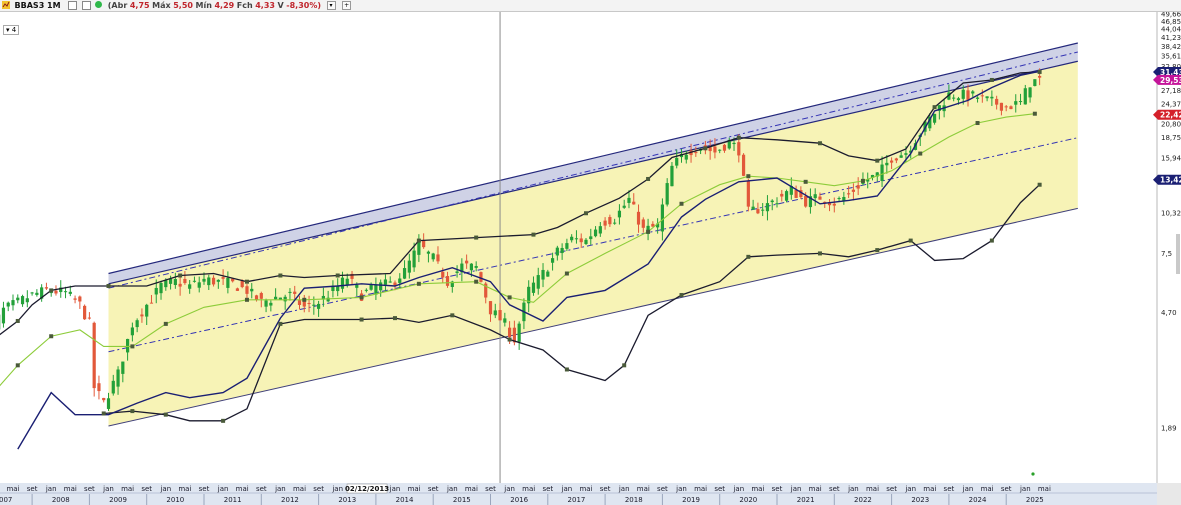 The width and height of the screenshot is (1181, 505). I want to click on price-badge-label: 29,53, so click(1170, 80).